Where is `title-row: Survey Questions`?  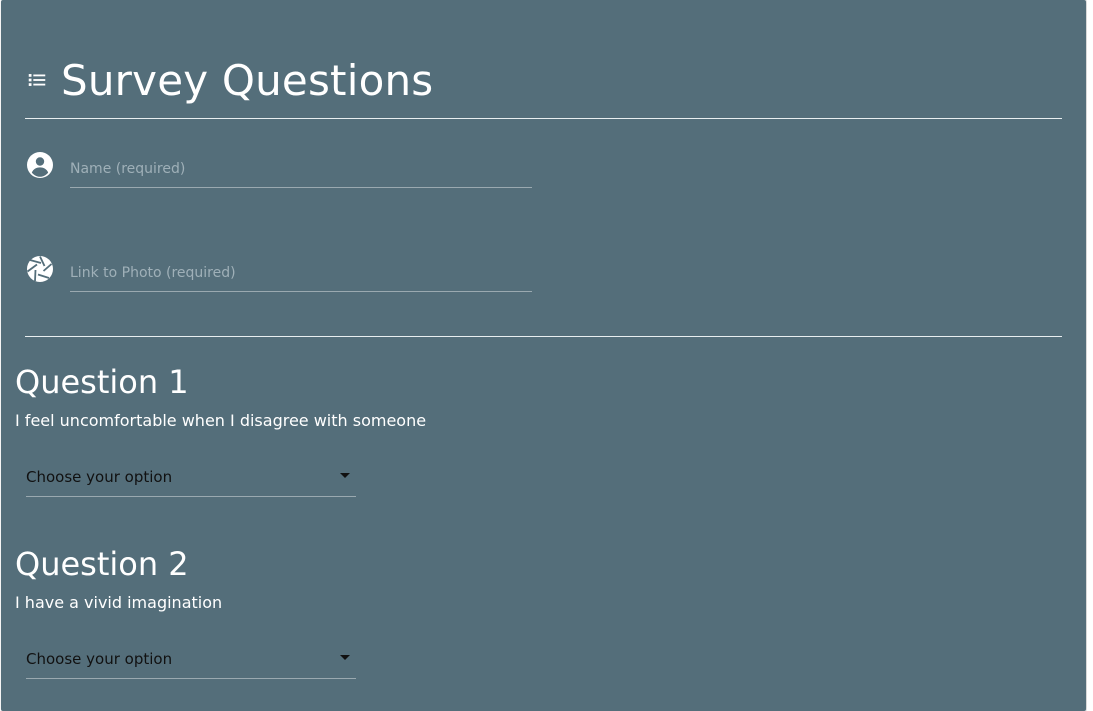 title-row: Survey Questions is located at coordinates (229, 80).